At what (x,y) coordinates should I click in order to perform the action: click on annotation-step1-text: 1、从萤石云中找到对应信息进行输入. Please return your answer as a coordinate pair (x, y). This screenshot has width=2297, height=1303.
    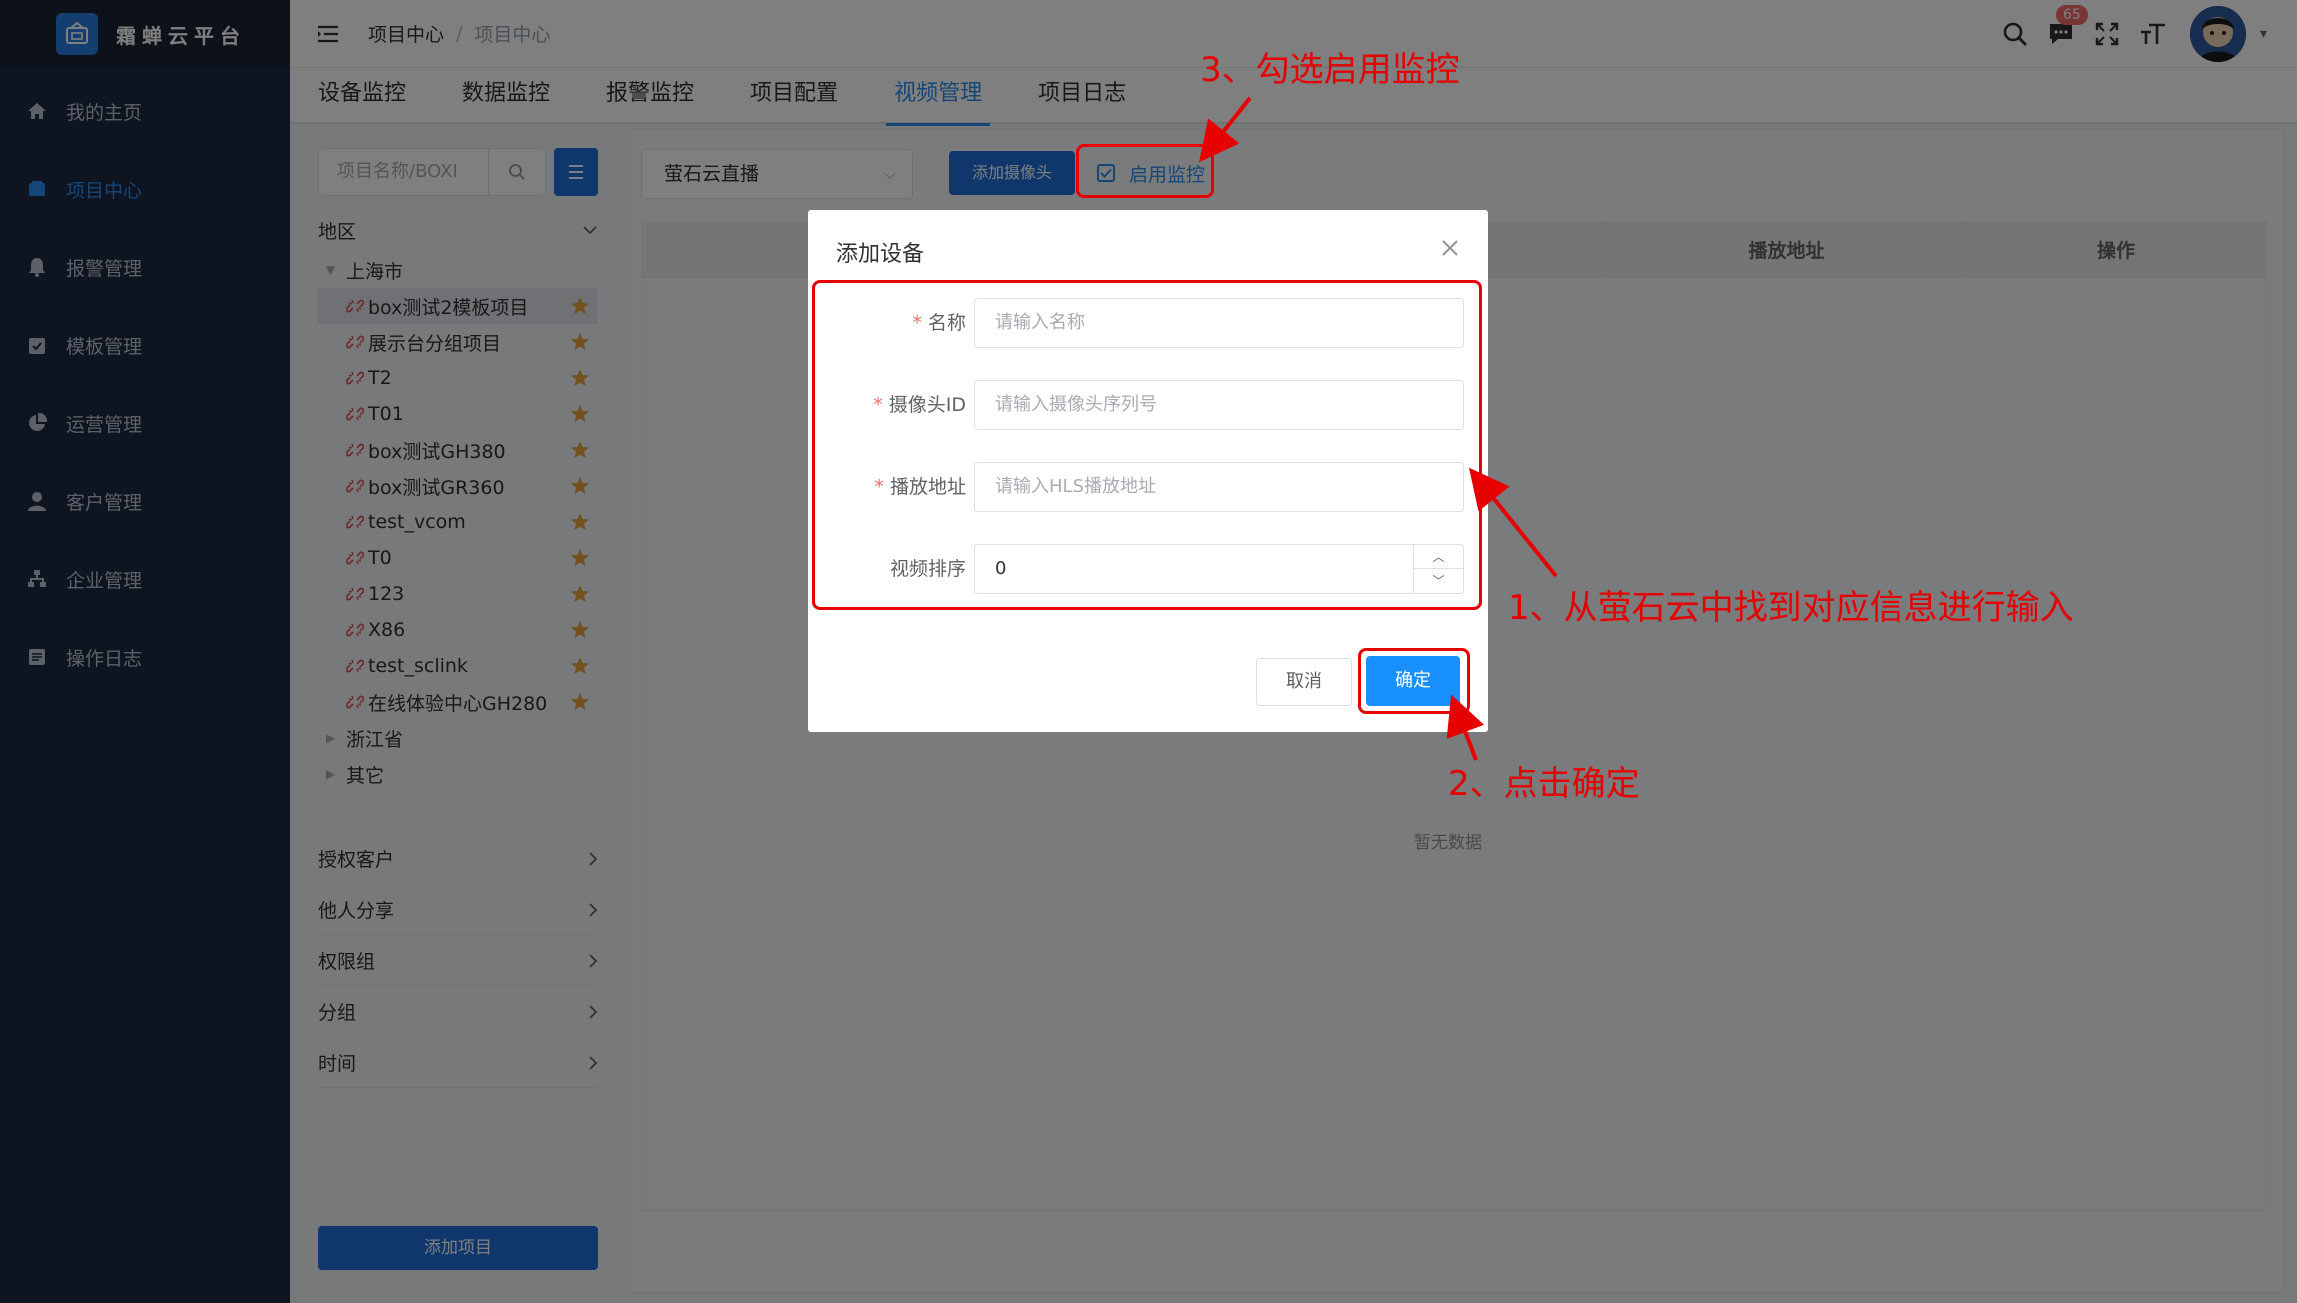
    Looking at the image, I should click on (1791, 608).